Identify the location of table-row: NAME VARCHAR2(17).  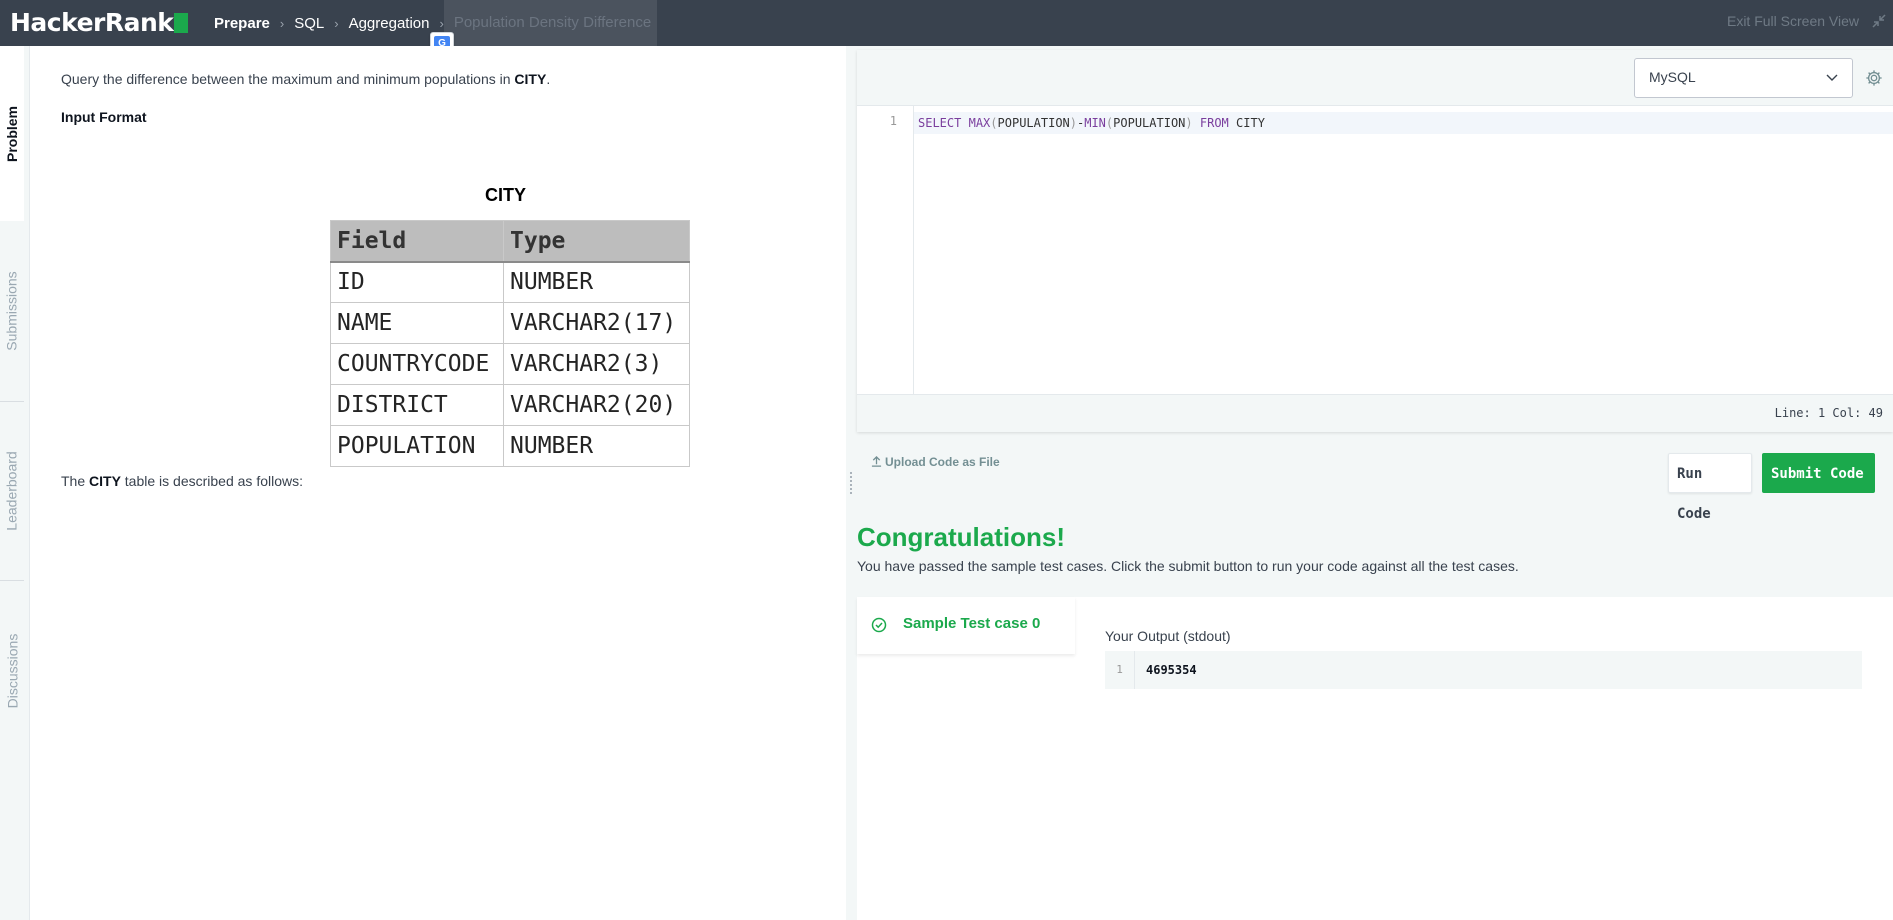
(510, 323).